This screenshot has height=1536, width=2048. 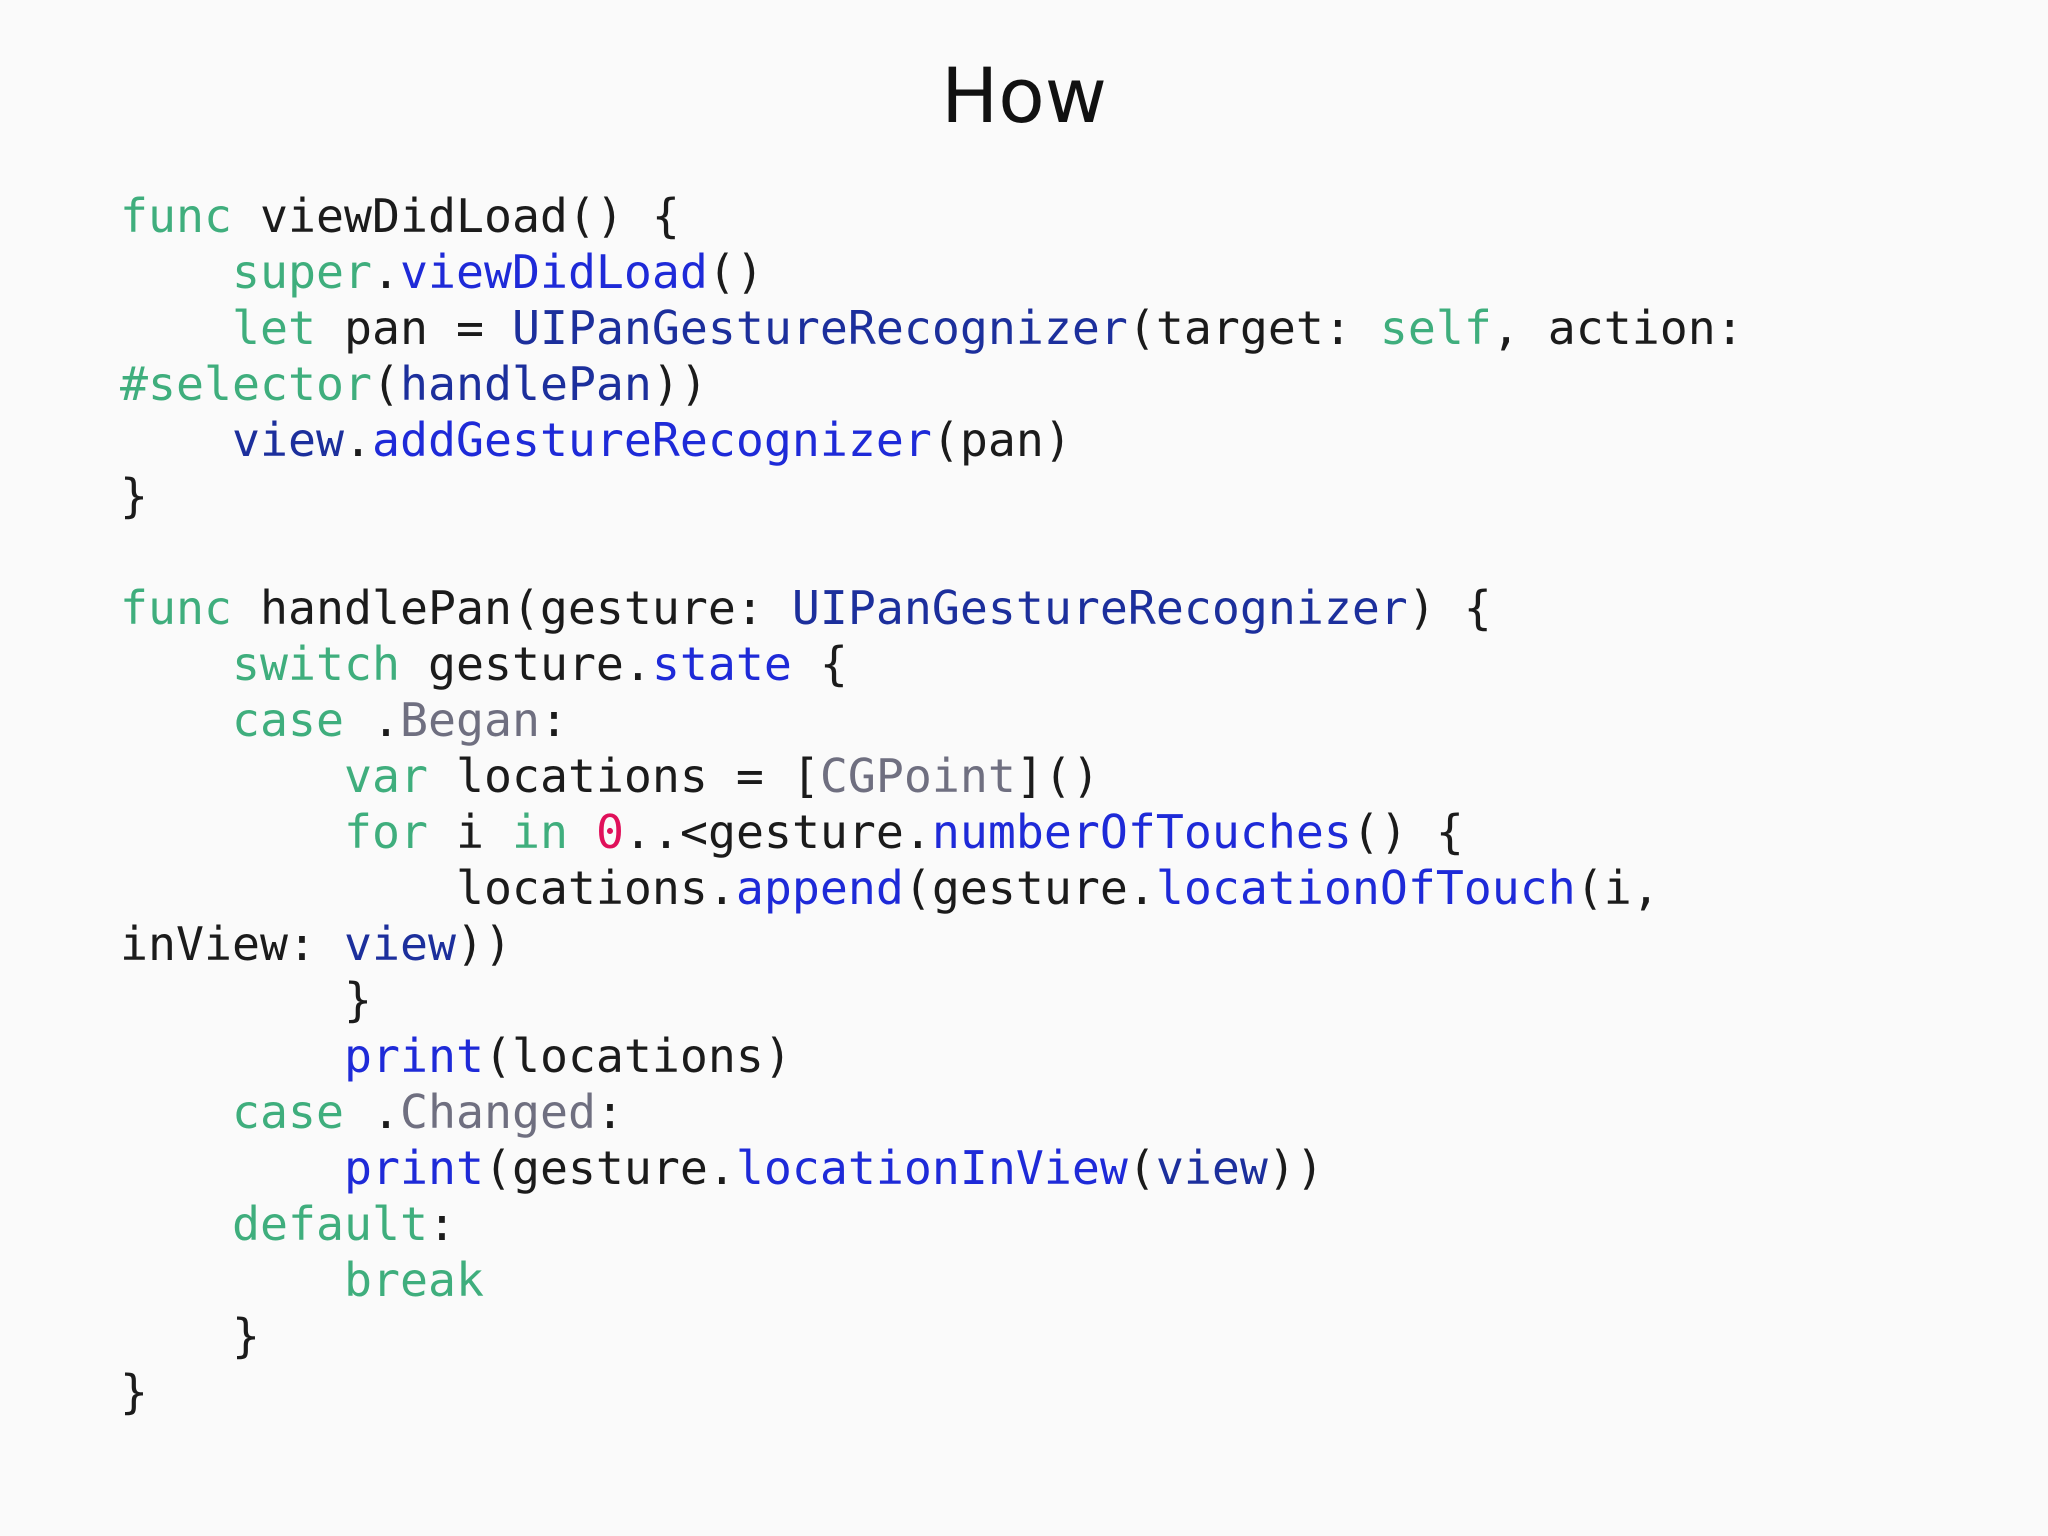 I want to click on code-line: case .Changed:, so click(x=932, y=1112).